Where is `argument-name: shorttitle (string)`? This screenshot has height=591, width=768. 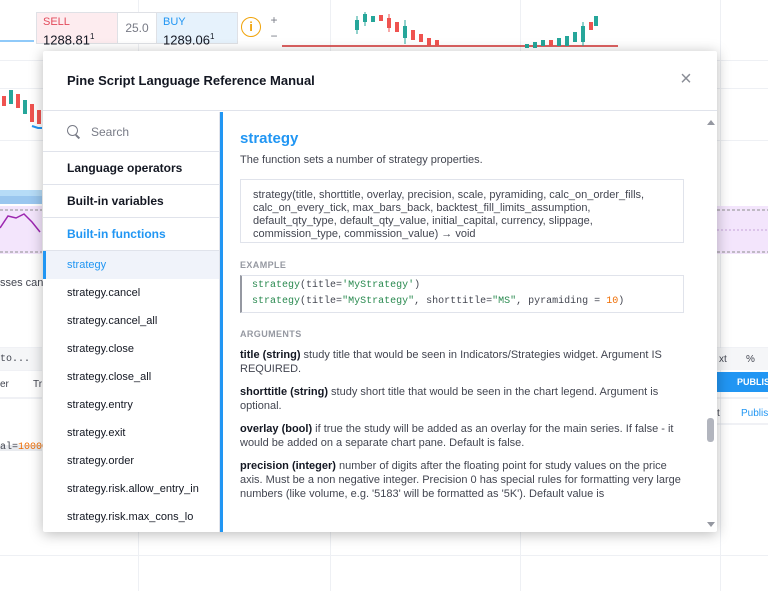 argument-name: shorttitle (string) is located at coordinates (284, 392).